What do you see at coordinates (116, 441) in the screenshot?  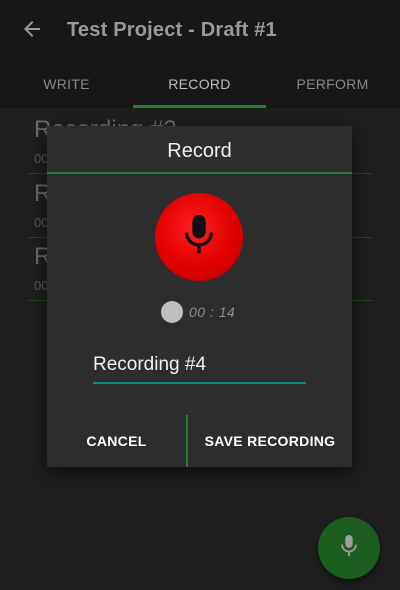 I see `cancel-button: CANCEL` at bounding box center [116, 441].